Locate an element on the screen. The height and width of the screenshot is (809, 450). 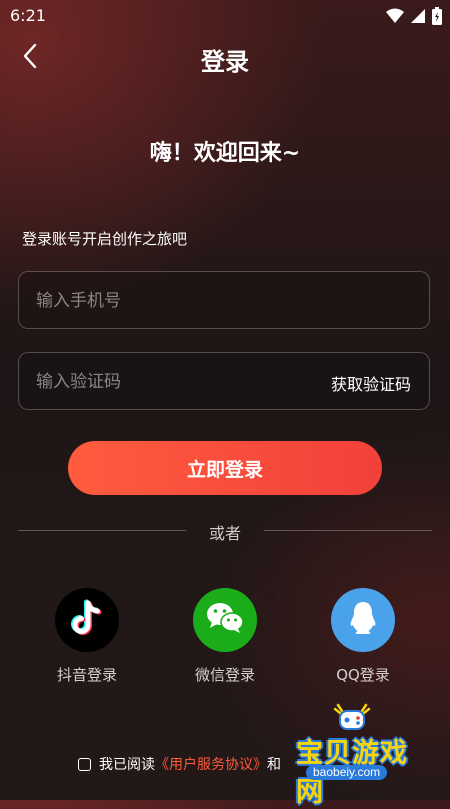
qq-login: QQ登录 is located at coordinates (363, 636).